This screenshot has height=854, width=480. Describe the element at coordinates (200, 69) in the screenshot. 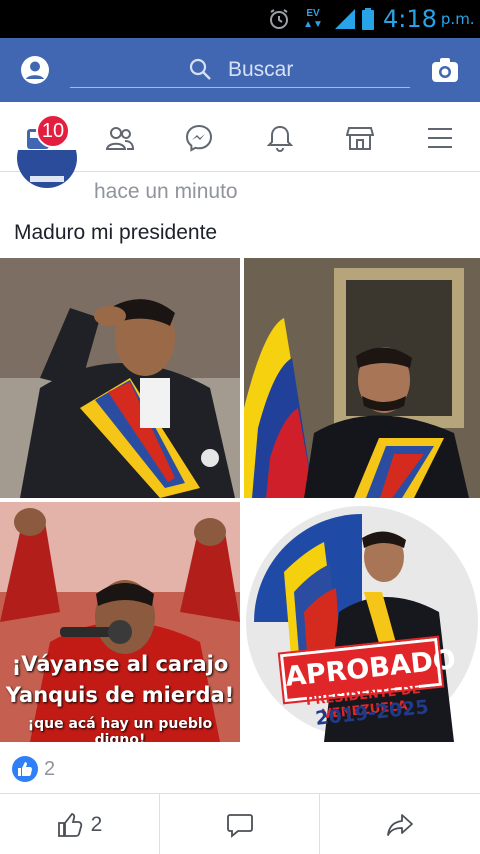

I see `search-icon` at that location.